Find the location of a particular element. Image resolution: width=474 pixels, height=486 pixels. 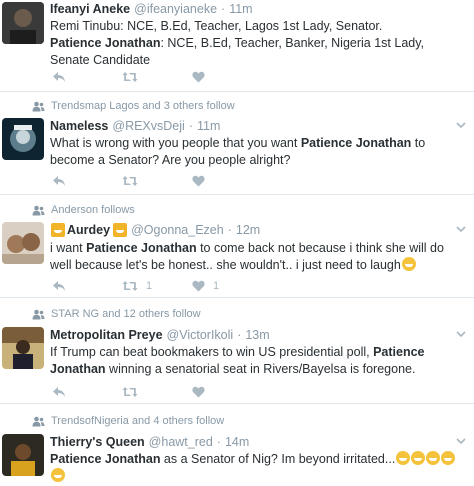

social-context: TrendsofNigeria and 4 others follow is located at coordinates (128, 421).